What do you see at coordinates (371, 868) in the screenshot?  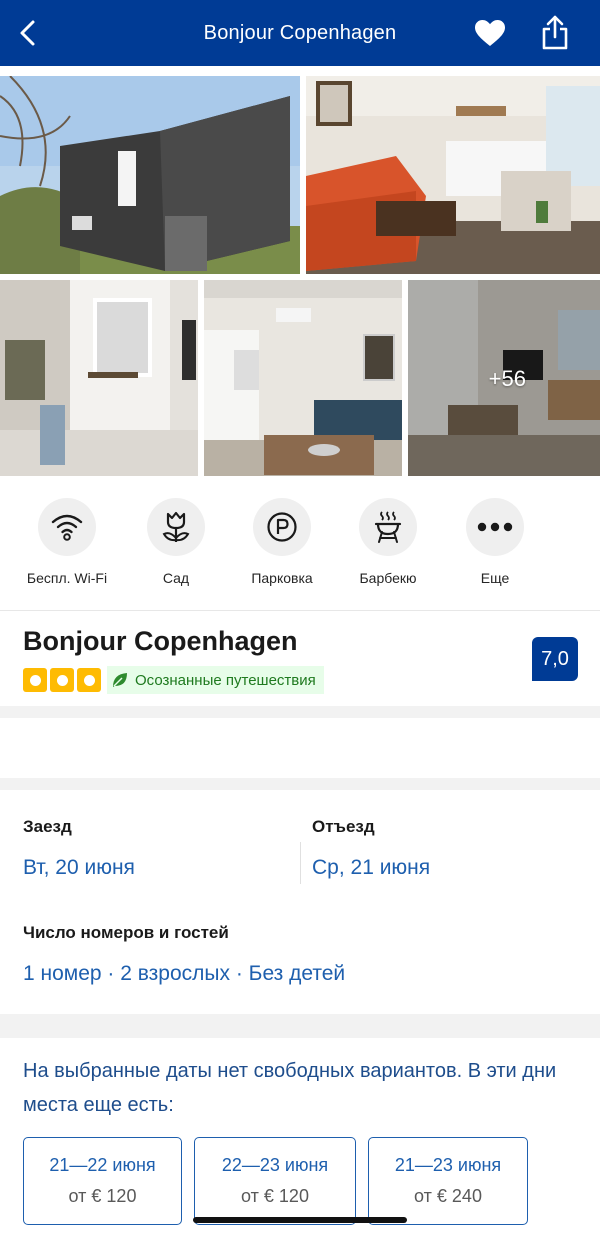 I see `checkout-date: Ср, 21 июня` at bounding box center [371, 868].